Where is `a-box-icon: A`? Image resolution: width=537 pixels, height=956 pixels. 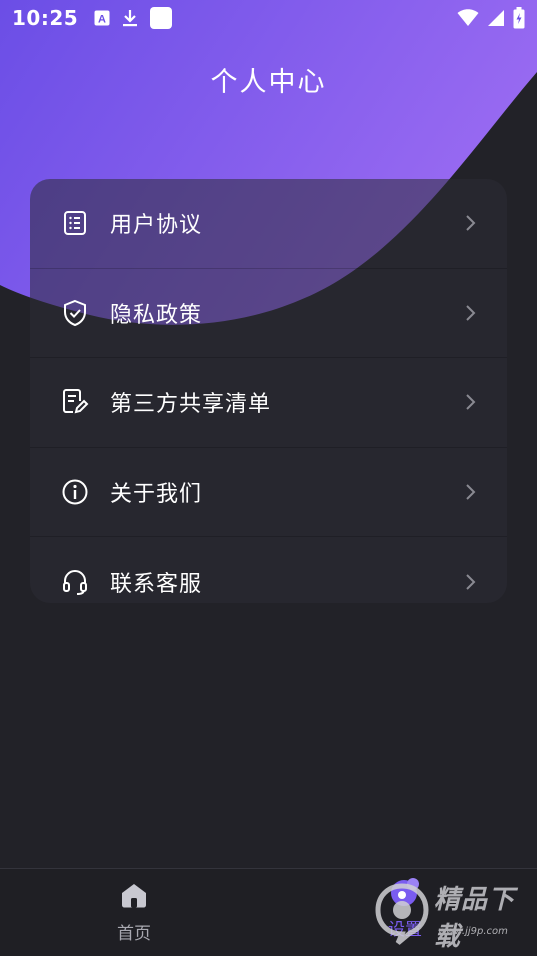
a-box-icon: A is located at coordinates (102, 18).